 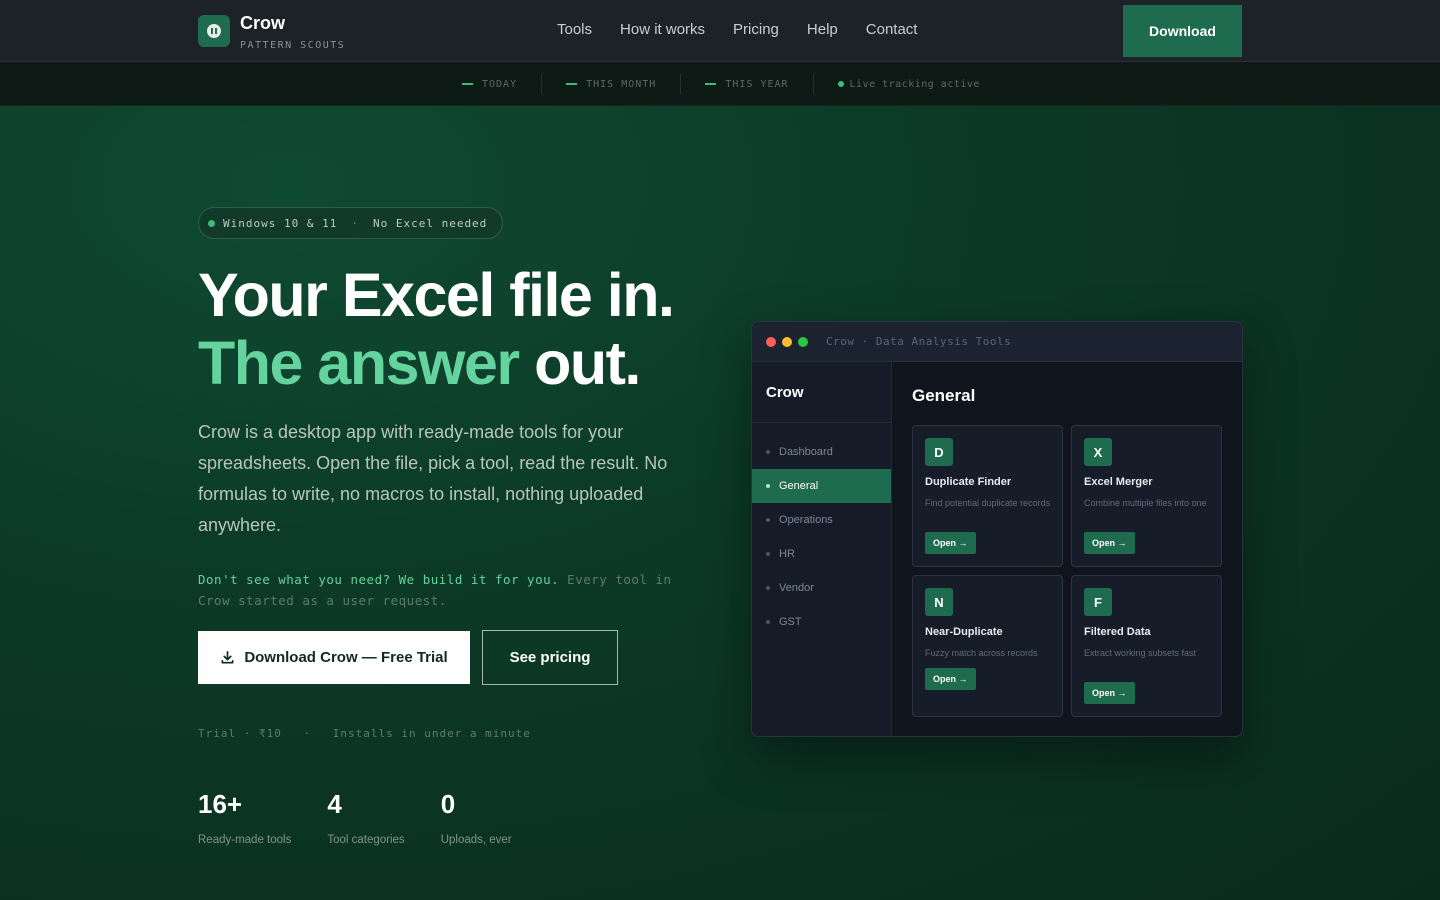 What do you see at coordinates (431, 733) in the screenshot?
I see `install-time: Installs in under a minute` at bounding box center [431, 733].